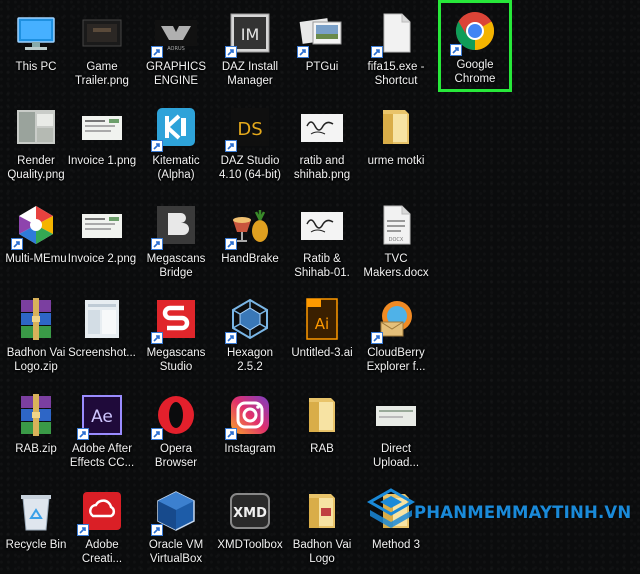 The width and height of the screenshot is (640, 574). What do you see at coordinates (175, 34) in the screenshot?
I see `graphics-engine-icon: AORUS` at bounding box center [175, 34].